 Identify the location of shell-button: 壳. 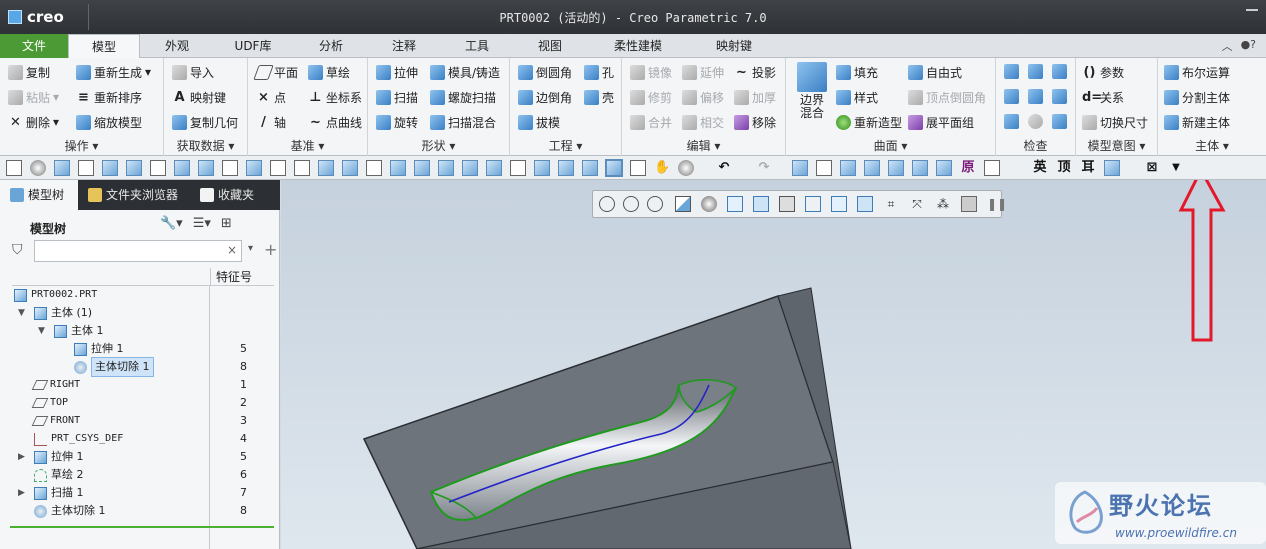
(599, 97).